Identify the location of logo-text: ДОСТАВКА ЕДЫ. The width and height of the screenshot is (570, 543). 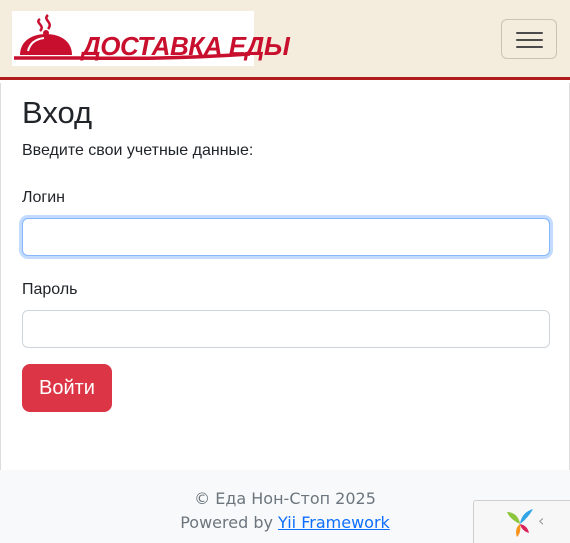
(186, 46).